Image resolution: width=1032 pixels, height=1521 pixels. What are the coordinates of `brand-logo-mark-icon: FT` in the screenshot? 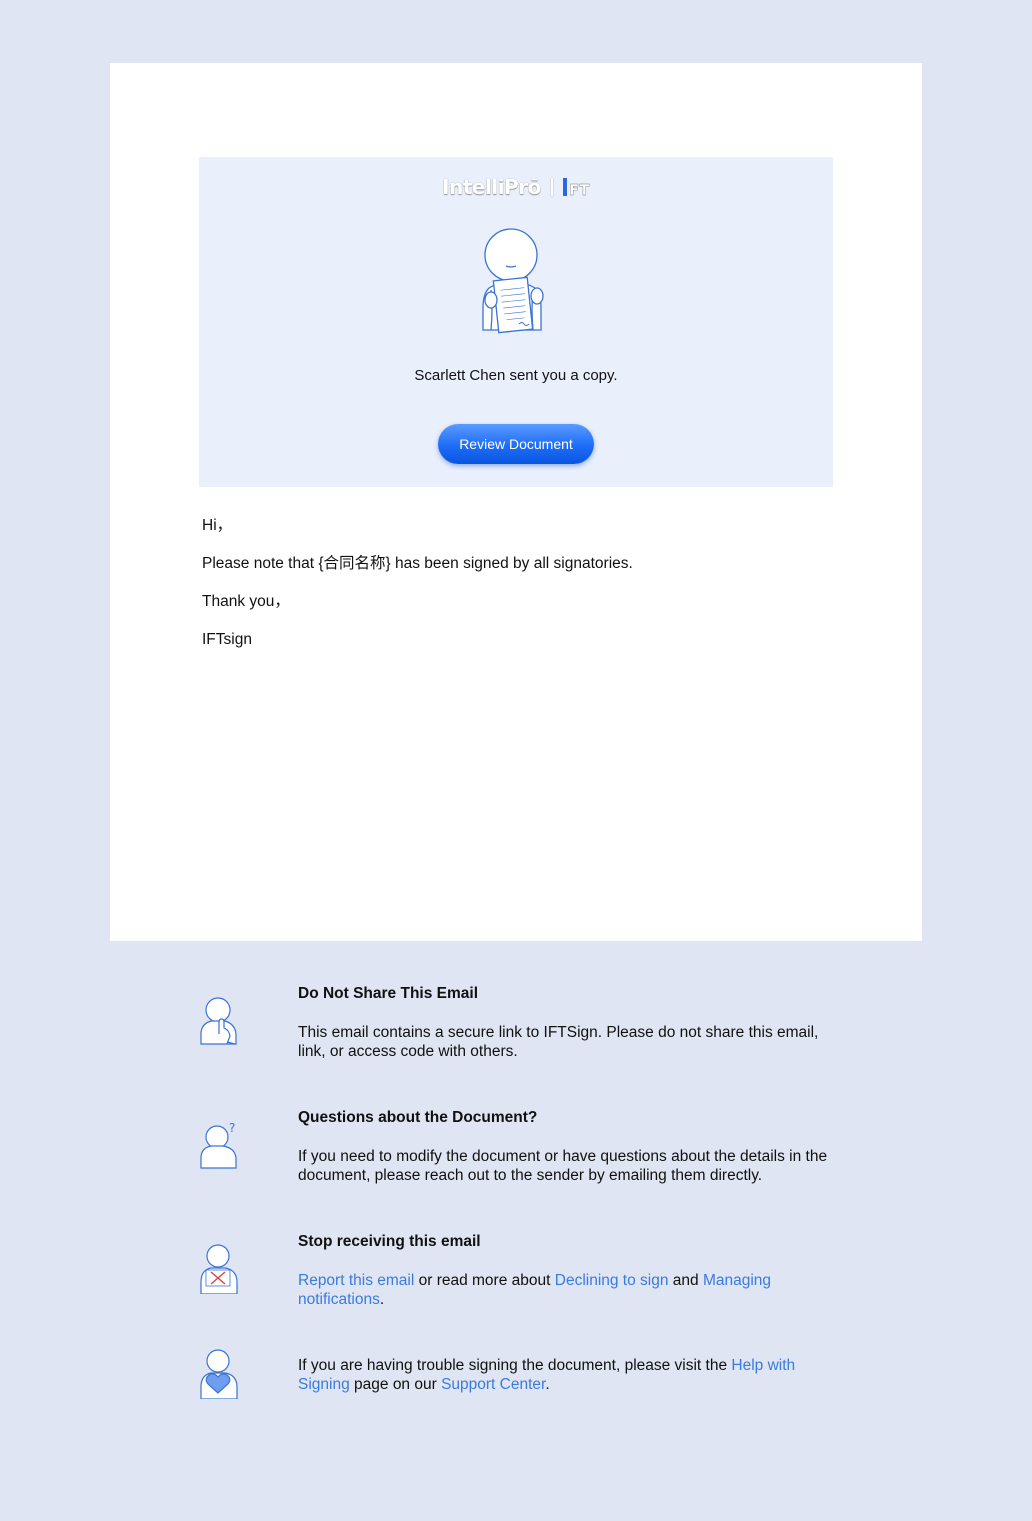 It's located at (576, 188).